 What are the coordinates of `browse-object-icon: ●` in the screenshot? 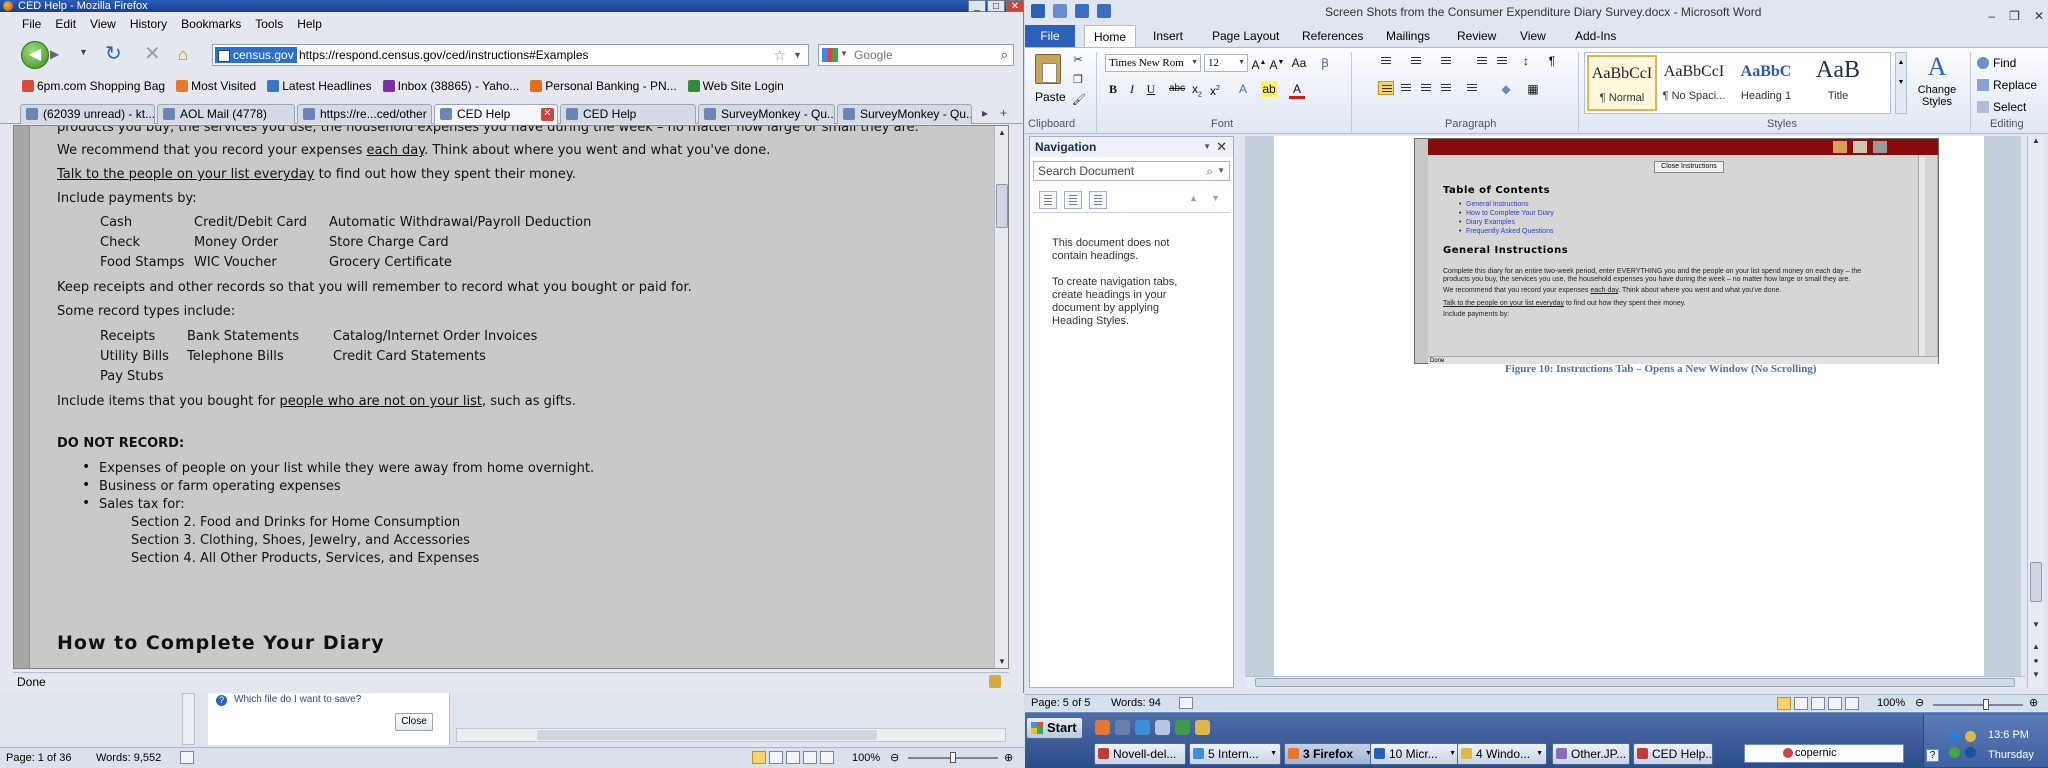 It's located at (2036, 660).